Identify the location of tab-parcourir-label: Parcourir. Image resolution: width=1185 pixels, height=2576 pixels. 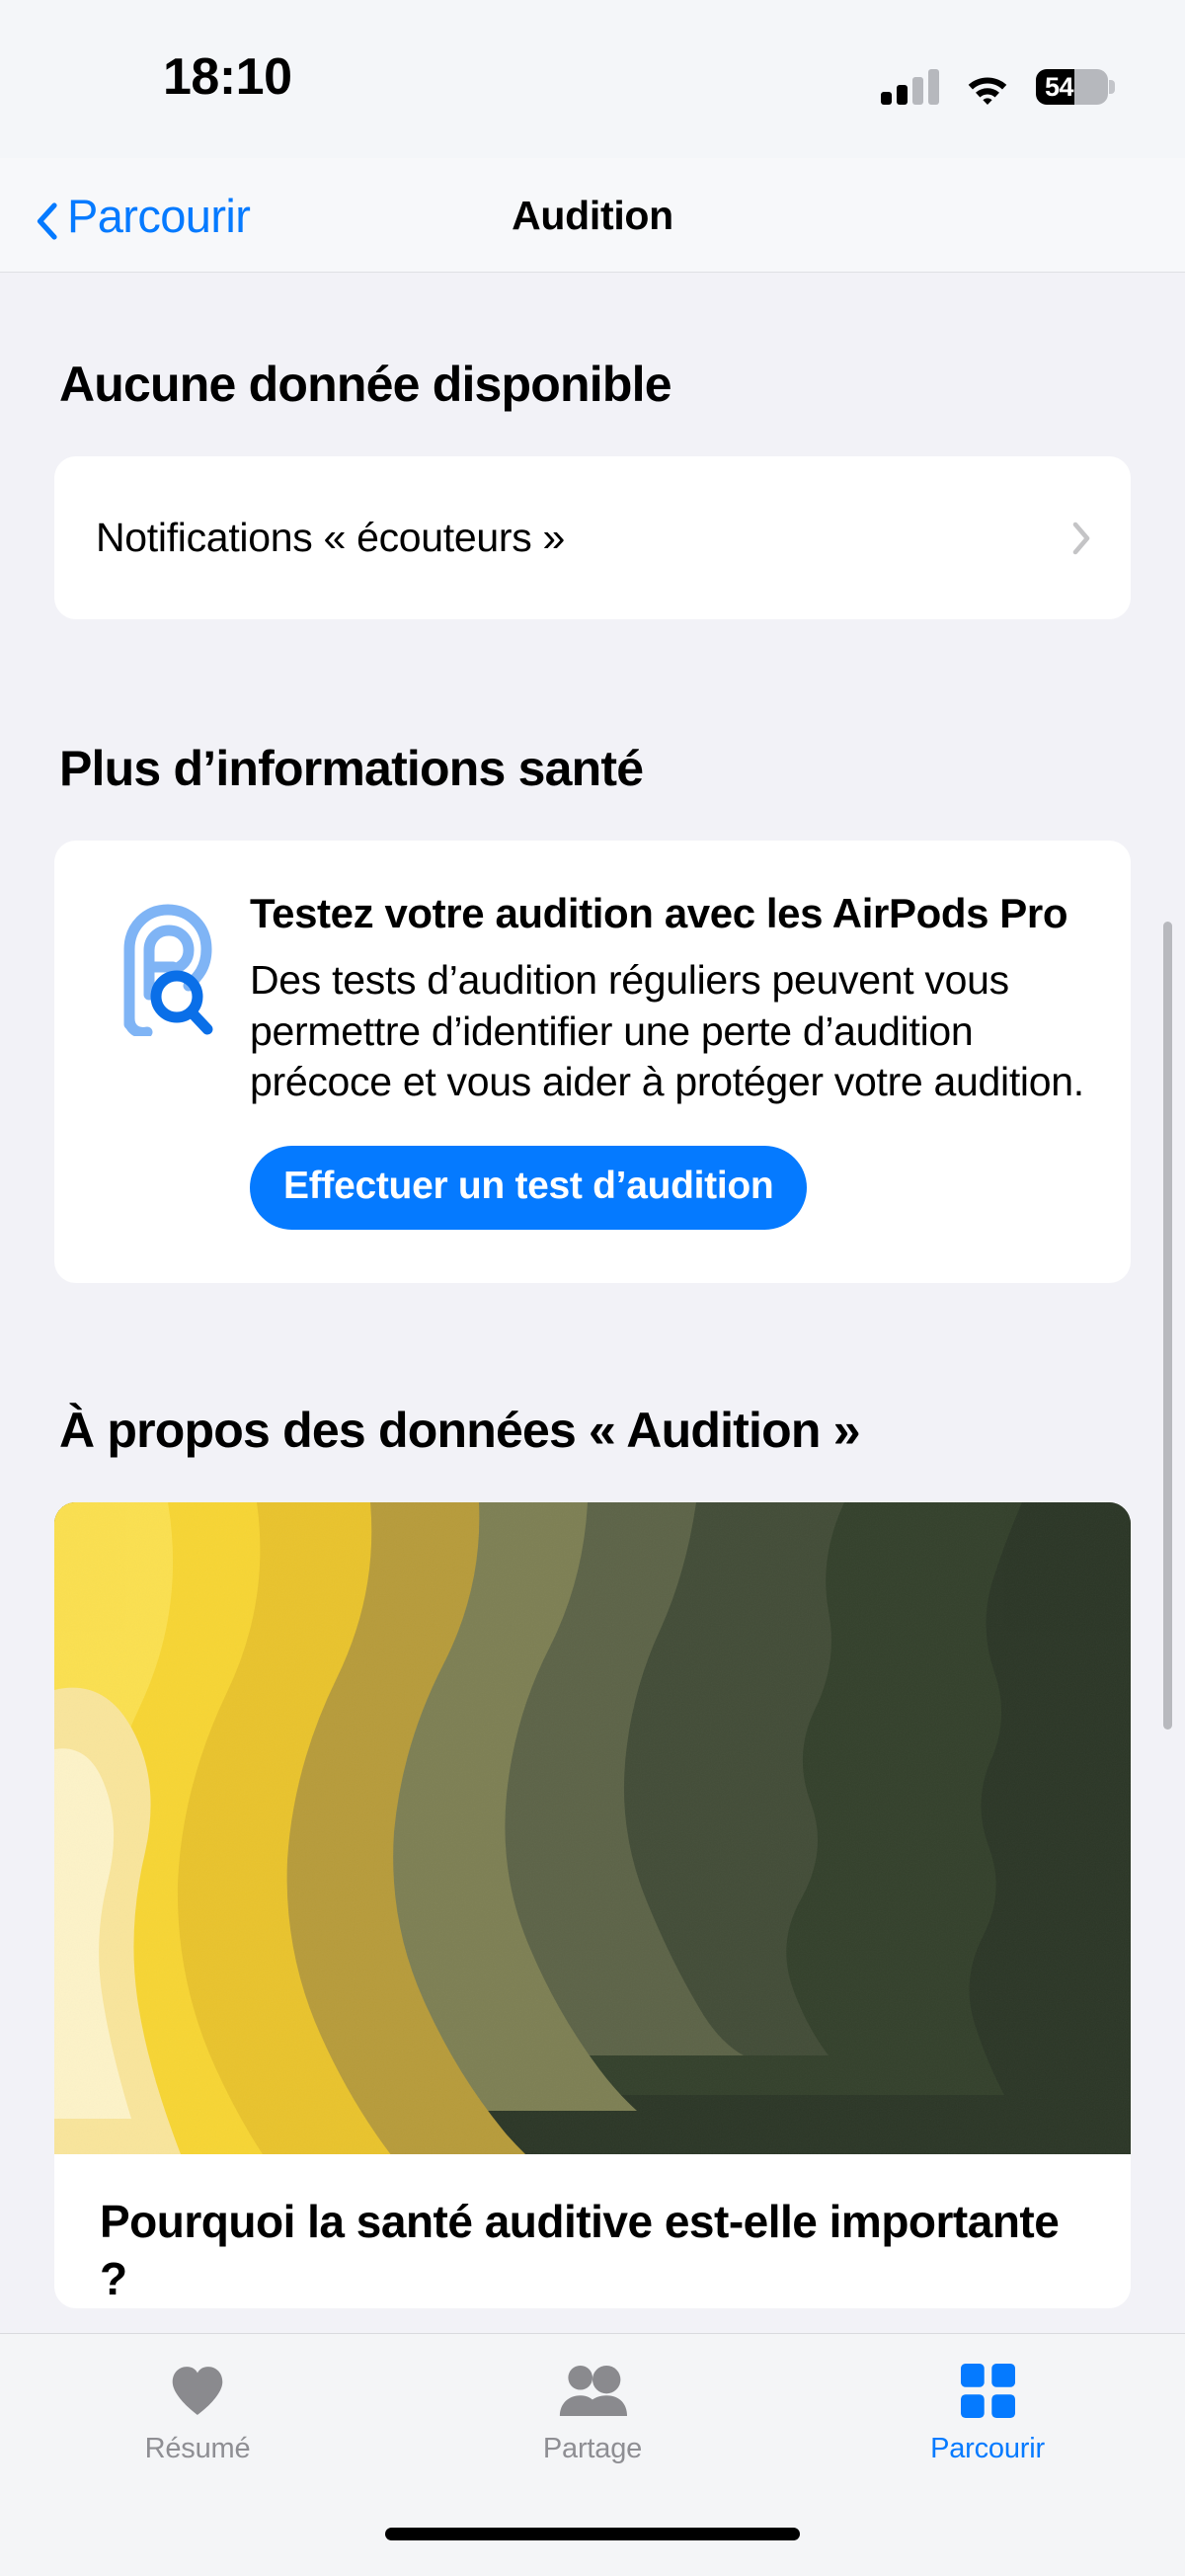
(988, 2448).